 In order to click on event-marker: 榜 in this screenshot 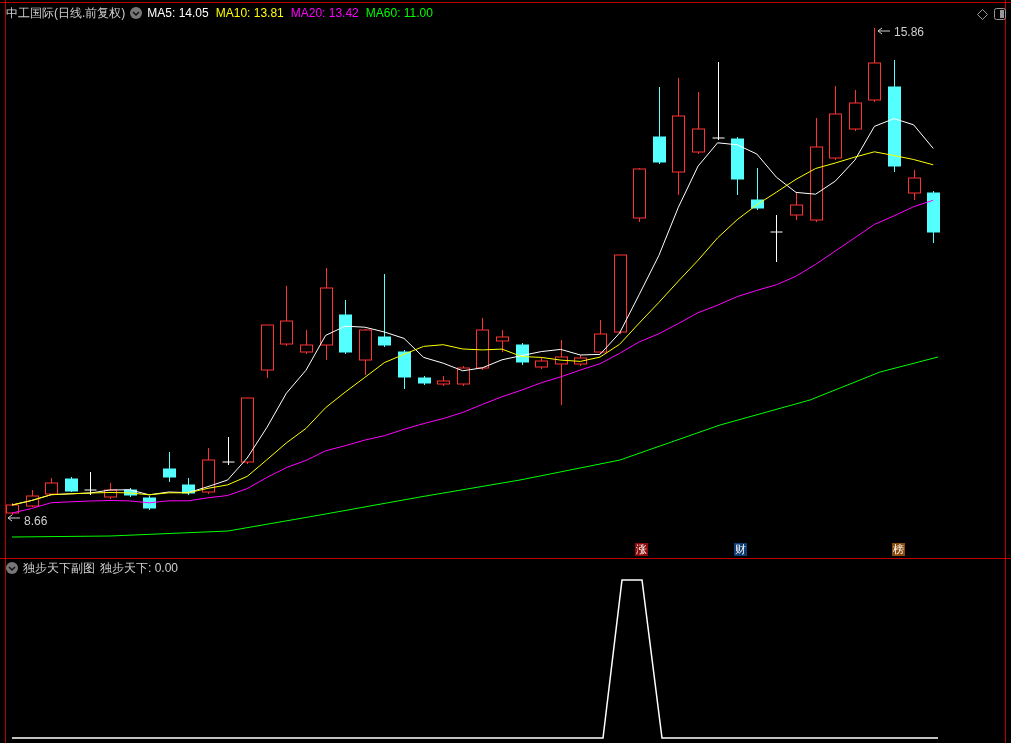, I will do `click(898, 549)`.